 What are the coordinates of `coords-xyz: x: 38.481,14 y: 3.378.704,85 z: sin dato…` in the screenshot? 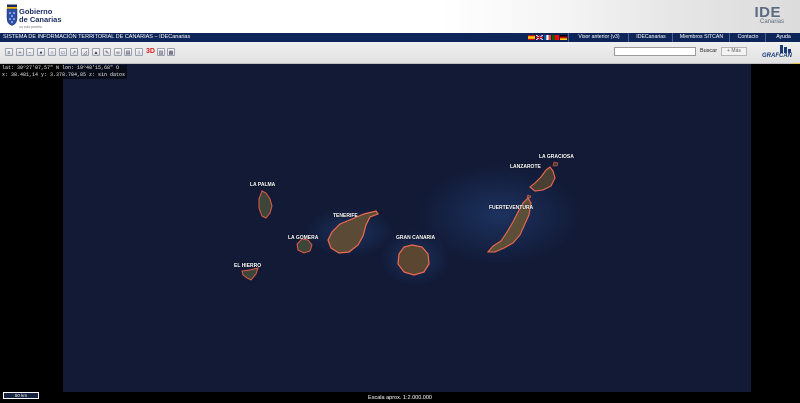 It's located at (64, 75).